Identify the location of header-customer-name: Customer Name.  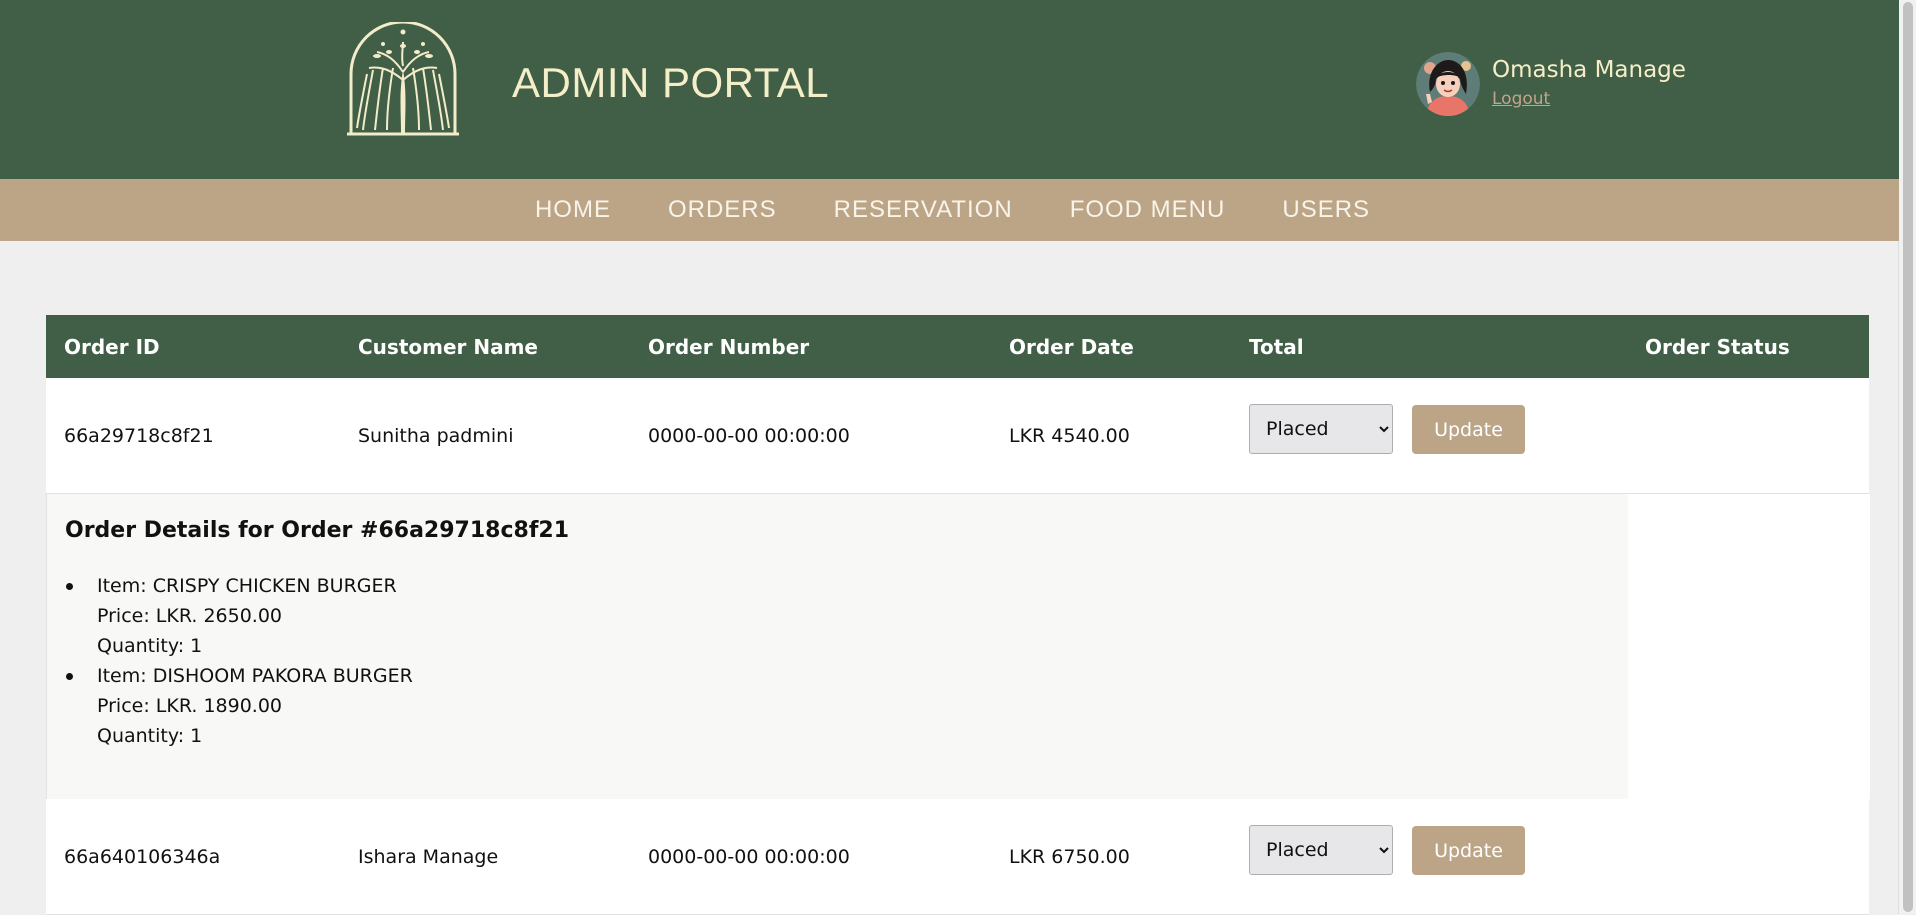
(448, 346).